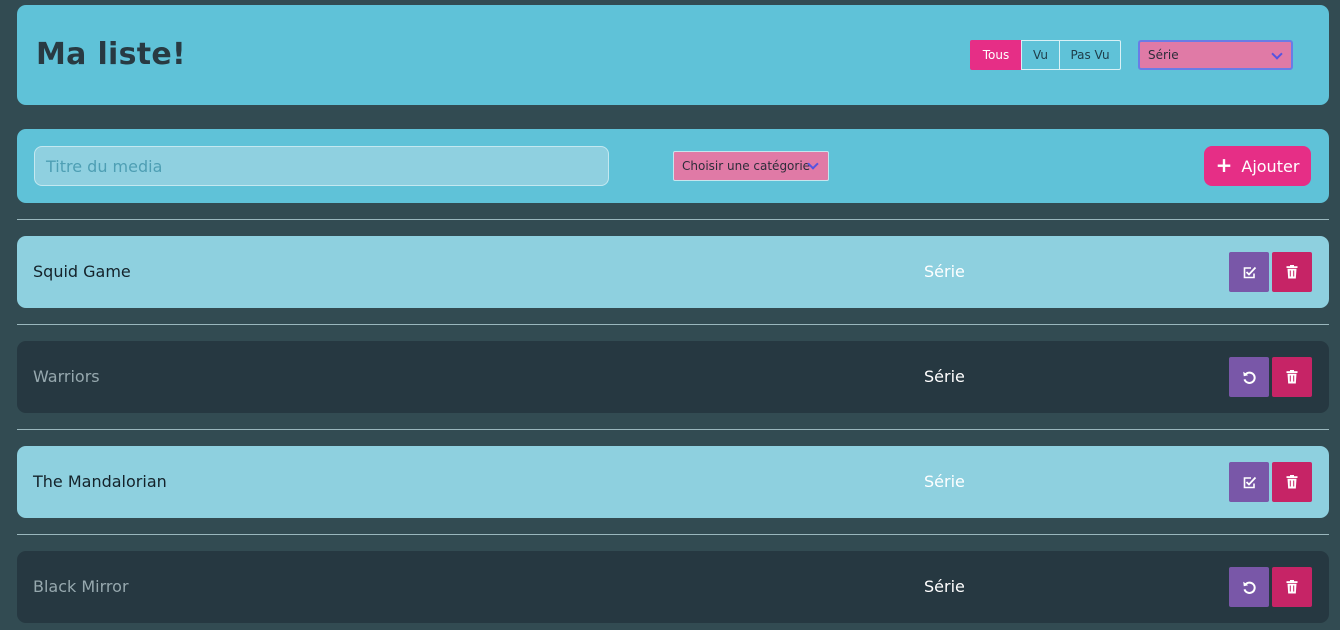  What do you see at coordinates (104, 166) in the screenshot?
I see `media-title-placeholder: Titre du media` at bounding box center [104, 166].